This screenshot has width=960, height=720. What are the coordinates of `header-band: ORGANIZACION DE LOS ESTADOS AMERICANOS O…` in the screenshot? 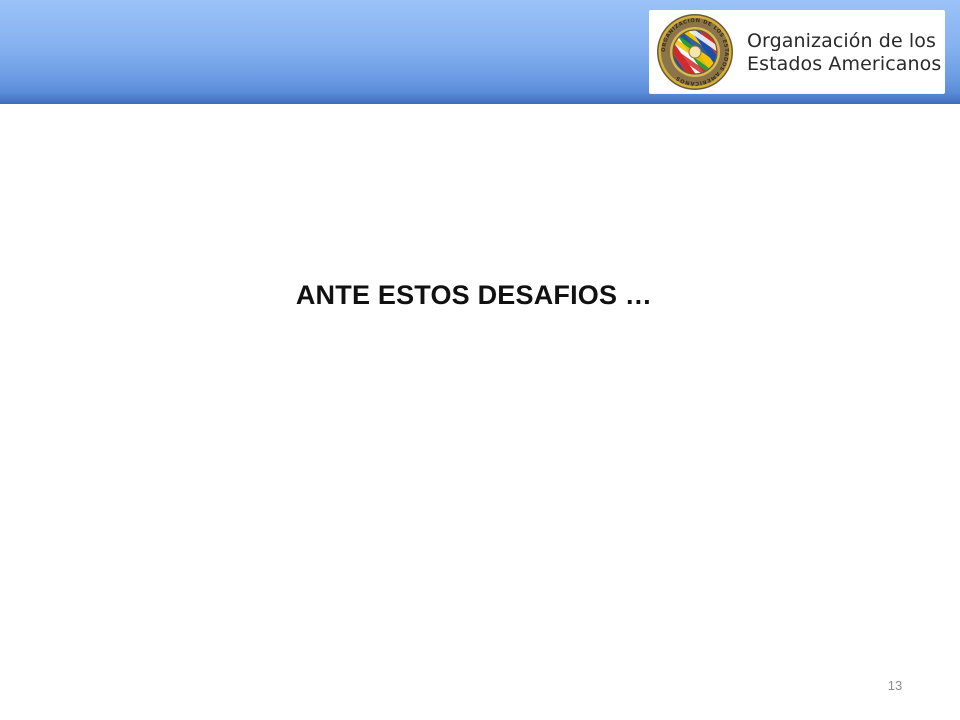 It's located at (480, 52).